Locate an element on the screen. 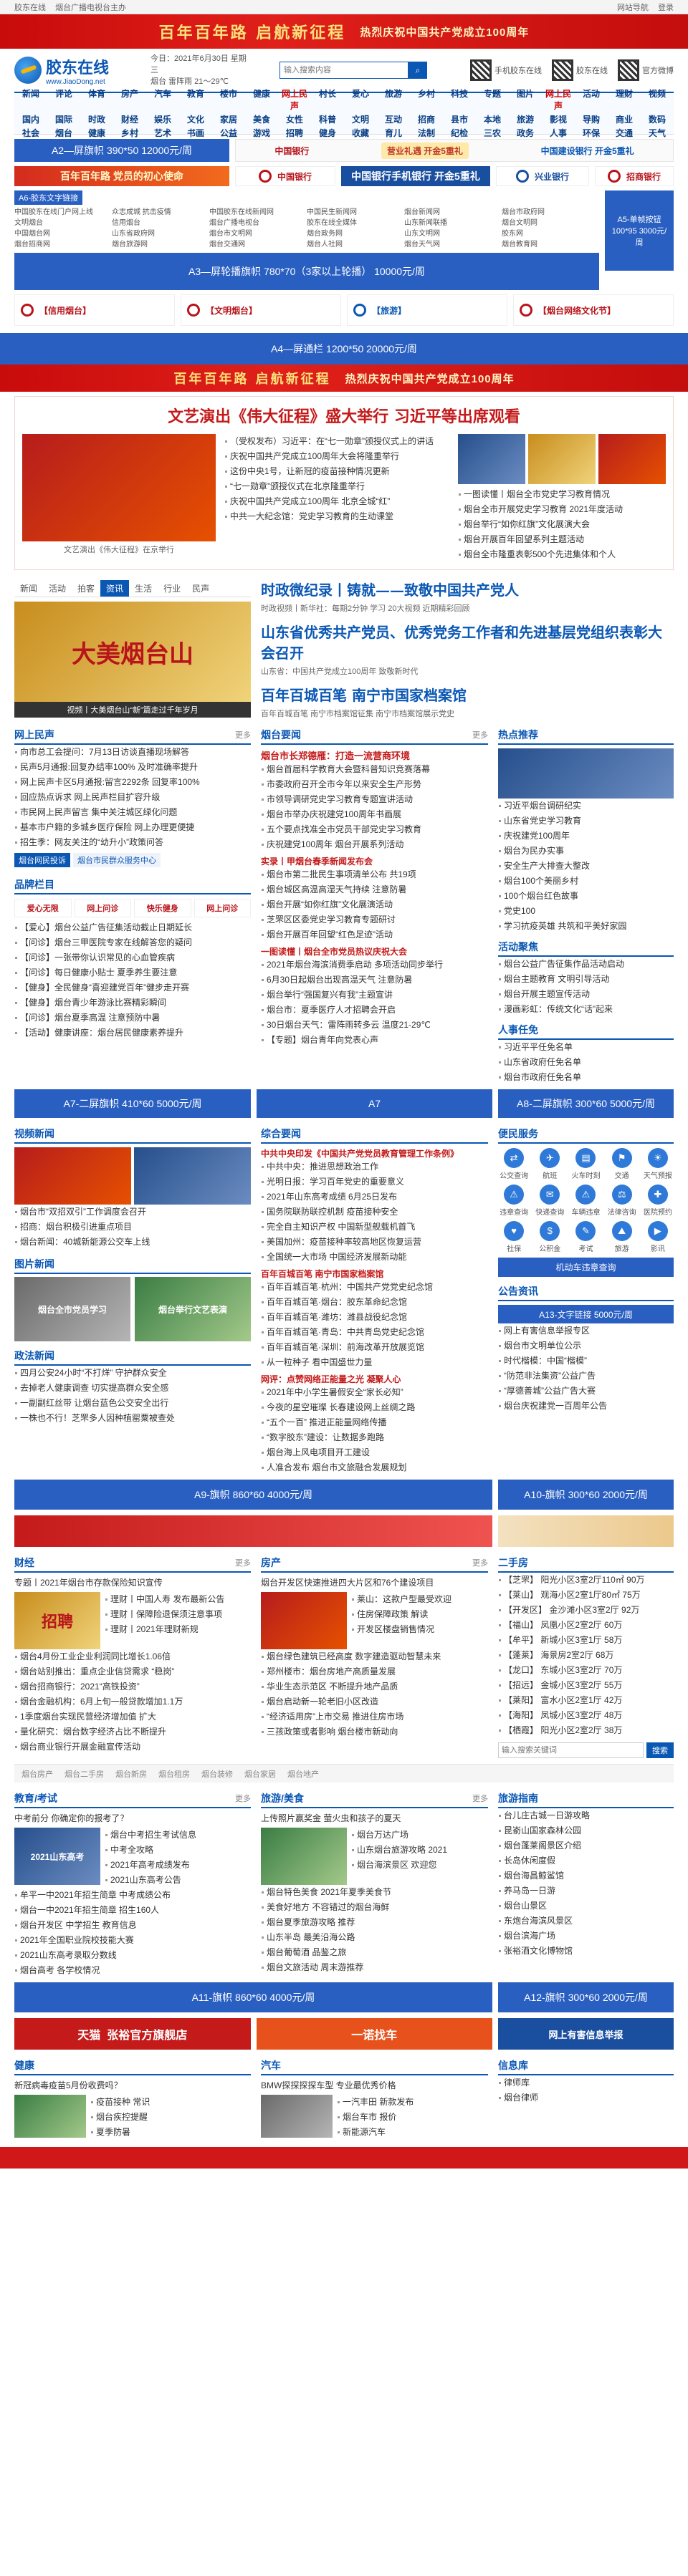  hot-item: 烟台100个美丽乡村 is located at coordinates (586, 881).